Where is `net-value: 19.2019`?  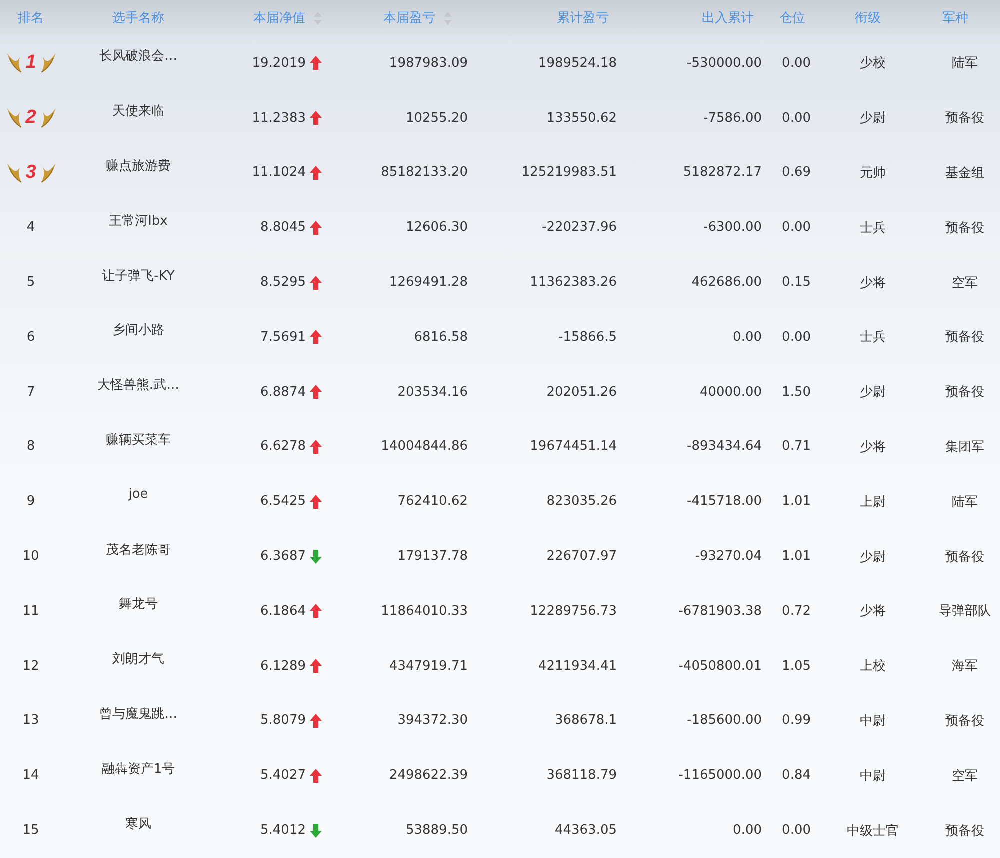
net-value: 19.2019 is located at coordinates (279, 63).